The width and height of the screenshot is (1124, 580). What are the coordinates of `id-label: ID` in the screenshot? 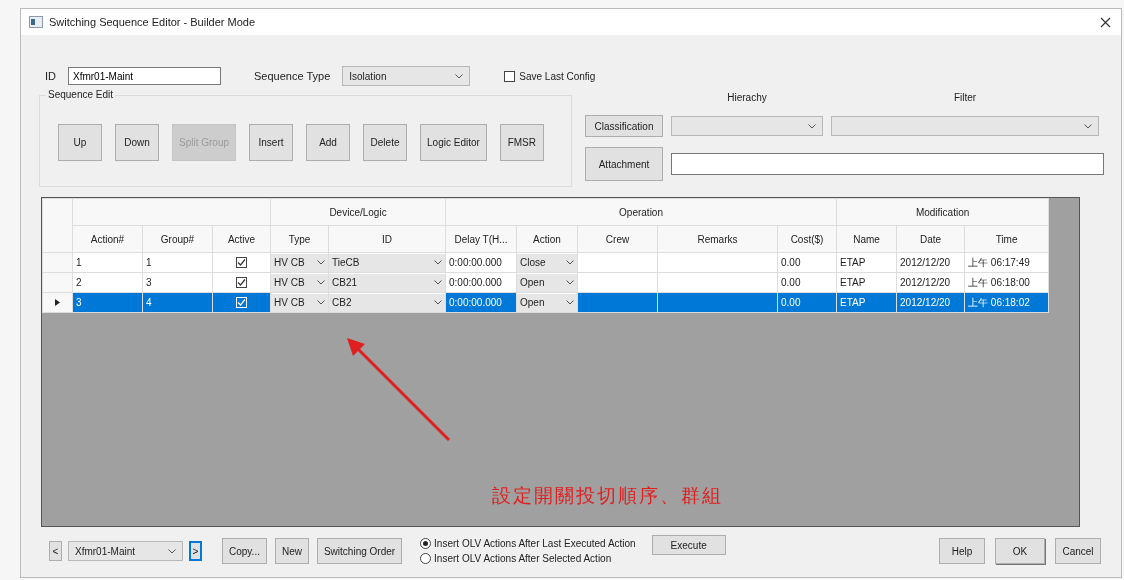 It's located at (50, 76).